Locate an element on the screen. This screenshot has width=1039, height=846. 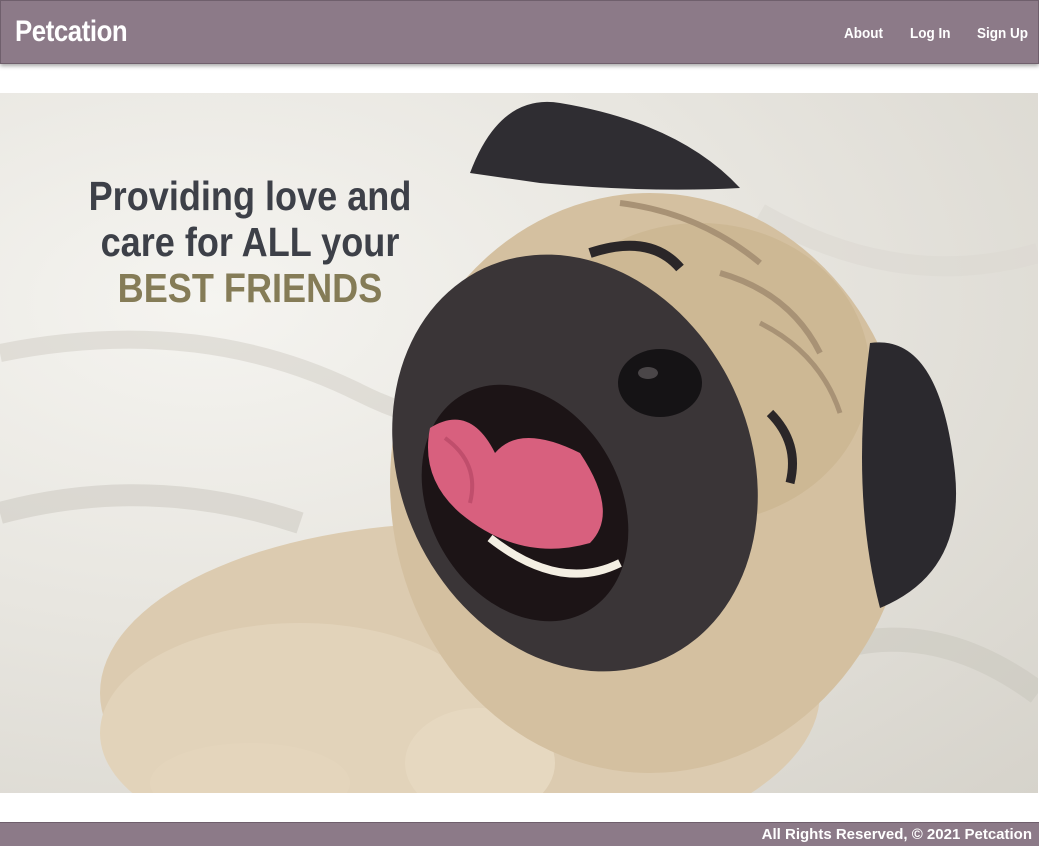
top-navbar: Petcation About Log In Sign Up is located at coordinates (519, 32).